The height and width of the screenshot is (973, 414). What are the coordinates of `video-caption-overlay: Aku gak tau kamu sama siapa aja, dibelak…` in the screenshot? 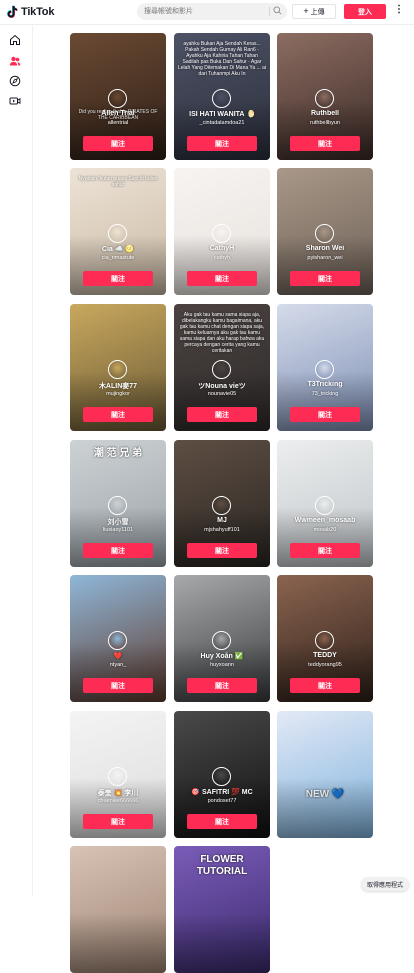 It's located at (222, 333).